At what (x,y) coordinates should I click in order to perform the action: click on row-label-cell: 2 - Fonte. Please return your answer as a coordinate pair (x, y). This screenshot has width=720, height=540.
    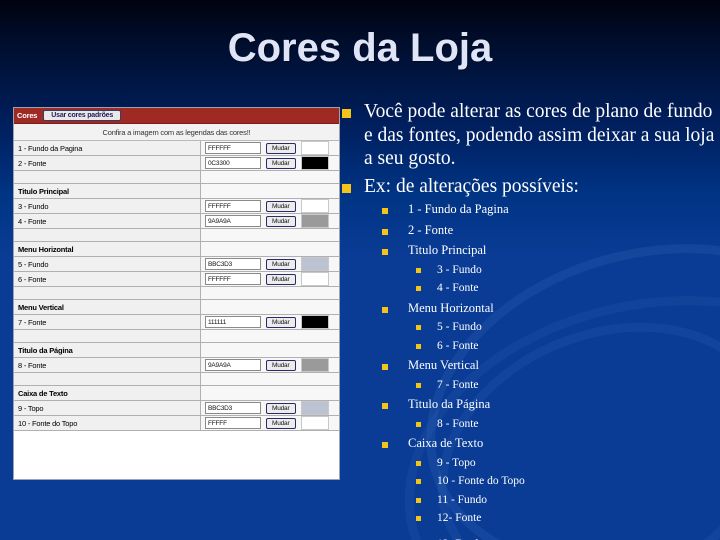
    Looking at the image, I should click on (107, 163).